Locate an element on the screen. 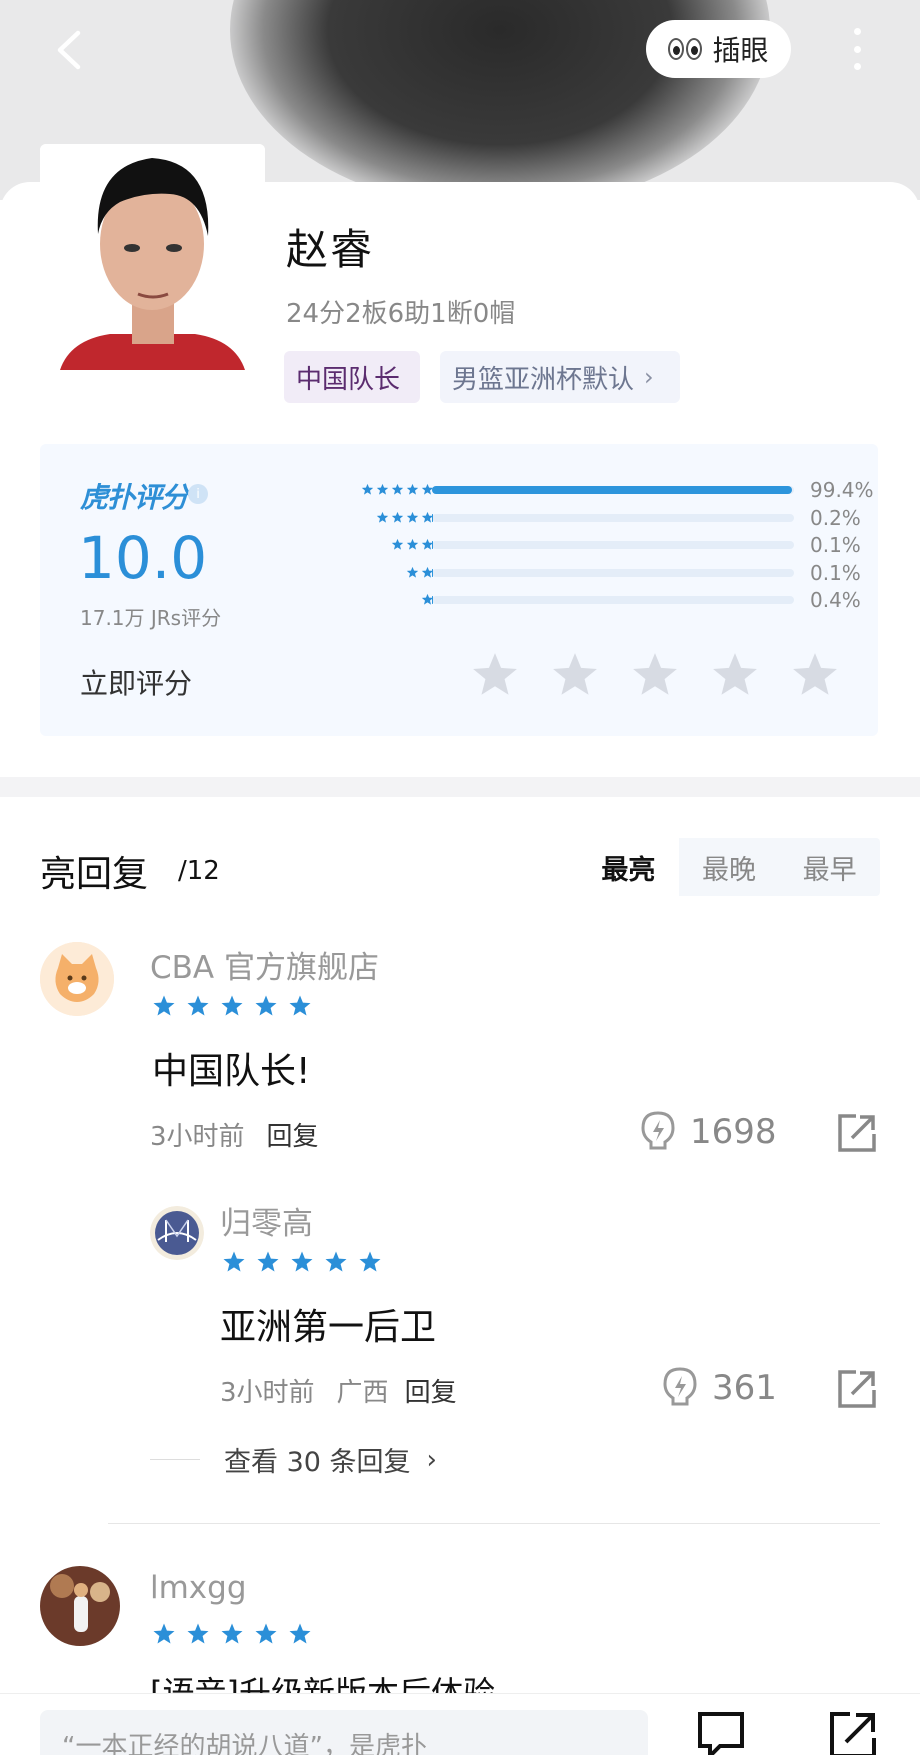  rating-brand-text: 虎扑评分 is located at coordinates (134, 497).